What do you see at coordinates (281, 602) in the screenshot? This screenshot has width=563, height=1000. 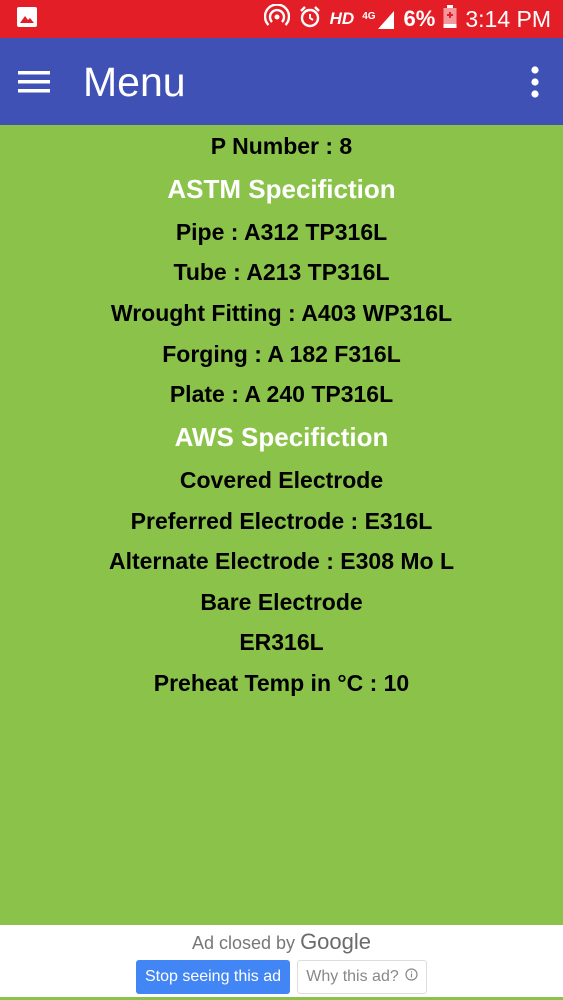 I see `bare-electrode-text: Bare Electrode` at bounding box center [281, 602].